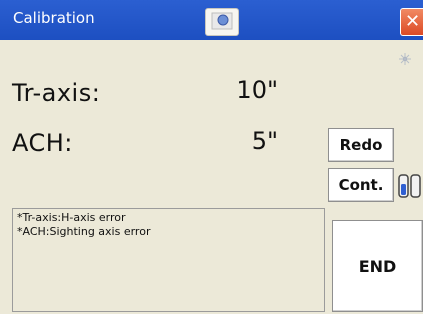  What do you see at coordinates (361, 185) in the screenshot?
I see `cont-button: Cont.` at bounding box center [361, 185].